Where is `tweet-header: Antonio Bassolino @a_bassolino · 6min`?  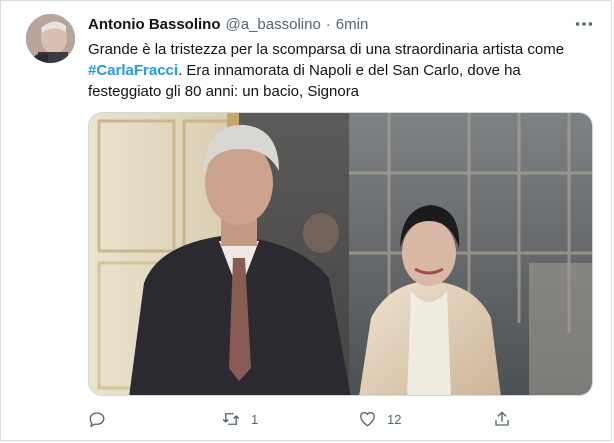
tweet-header: Antonio Bassolino @a_bassolino · 6min is located at coordinates (228, 26).